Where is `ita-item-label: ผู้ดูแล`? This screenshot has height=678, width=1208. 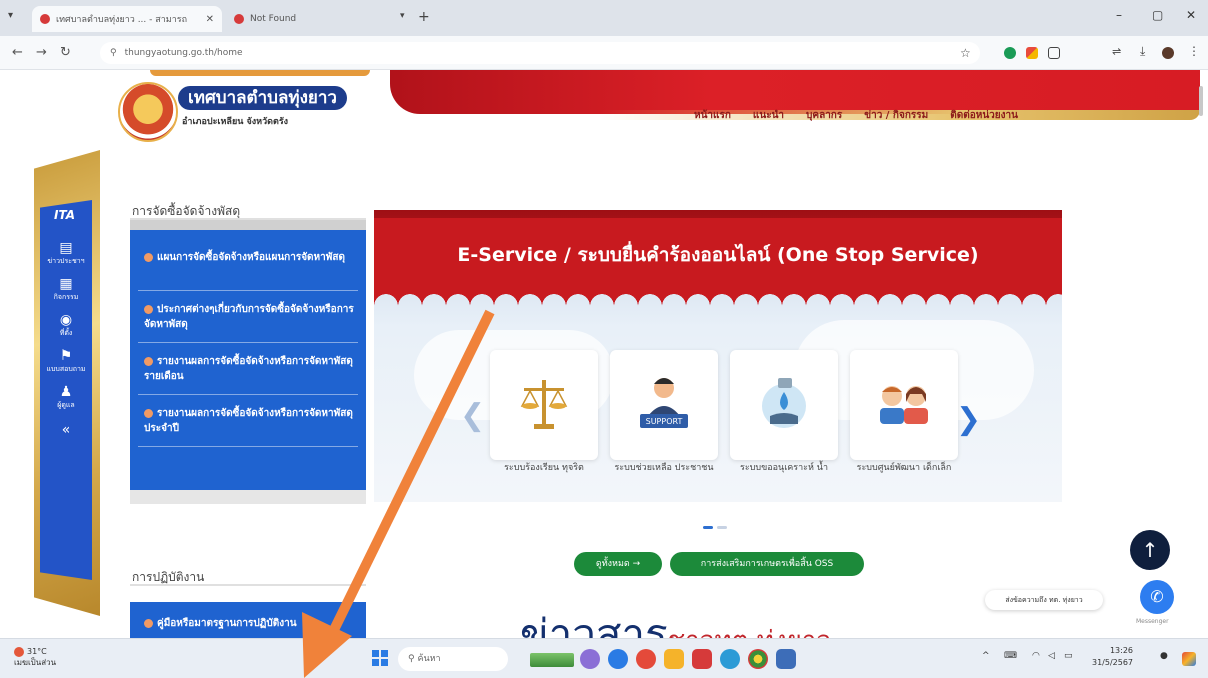 ita-item-label: ผู้ดูแล is located at coordinates (66, 405).